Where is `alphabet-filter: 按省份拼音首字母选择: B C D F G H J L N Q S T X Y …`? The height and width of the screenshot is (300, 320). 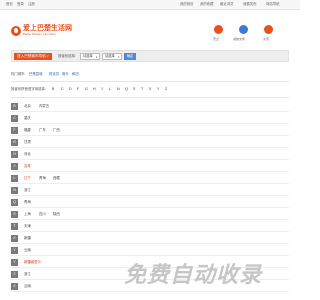
alphabet-filter: 按省份拼音首字母选择: B C D F G H J L N Q S T X Y … is located at coordinates (150, 89).